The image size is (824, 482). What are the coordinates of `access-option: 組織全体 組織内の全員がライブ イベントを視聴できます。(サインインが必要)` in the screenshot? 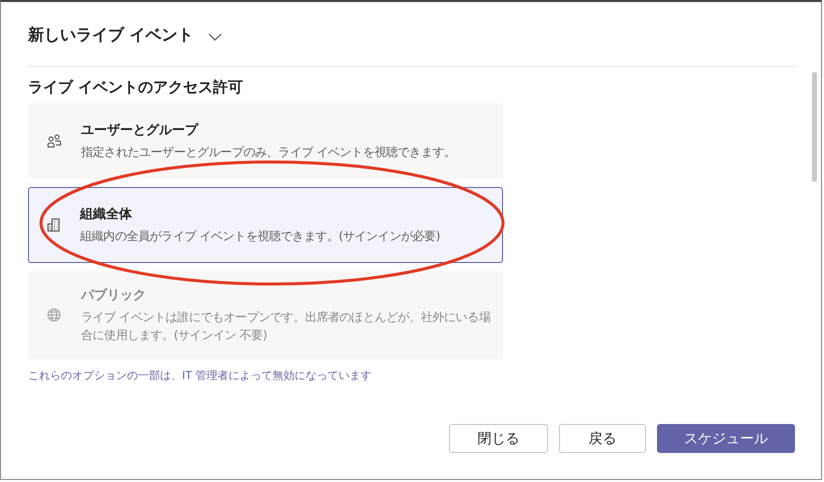 It's located at (265, 225).